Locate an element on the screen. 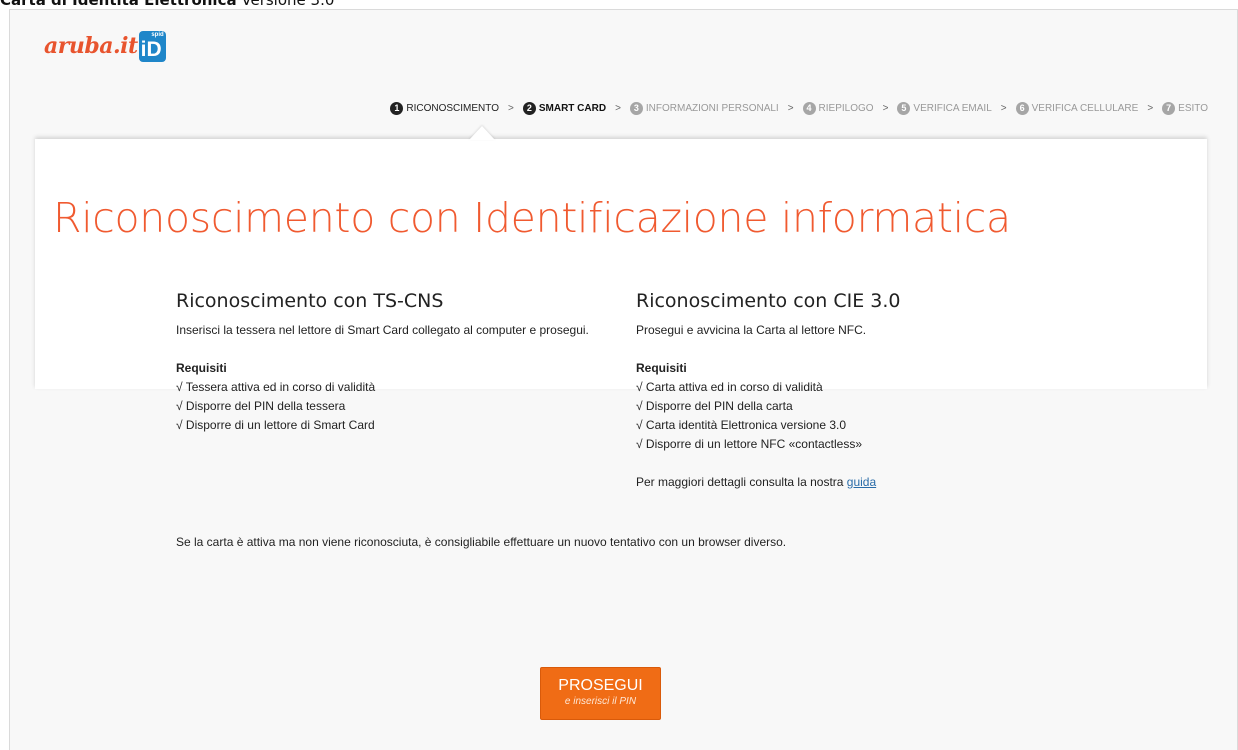  step-informazioni-personali: 3 INFORMAZIONI PERSONALI is located at coordinates (704, 108).